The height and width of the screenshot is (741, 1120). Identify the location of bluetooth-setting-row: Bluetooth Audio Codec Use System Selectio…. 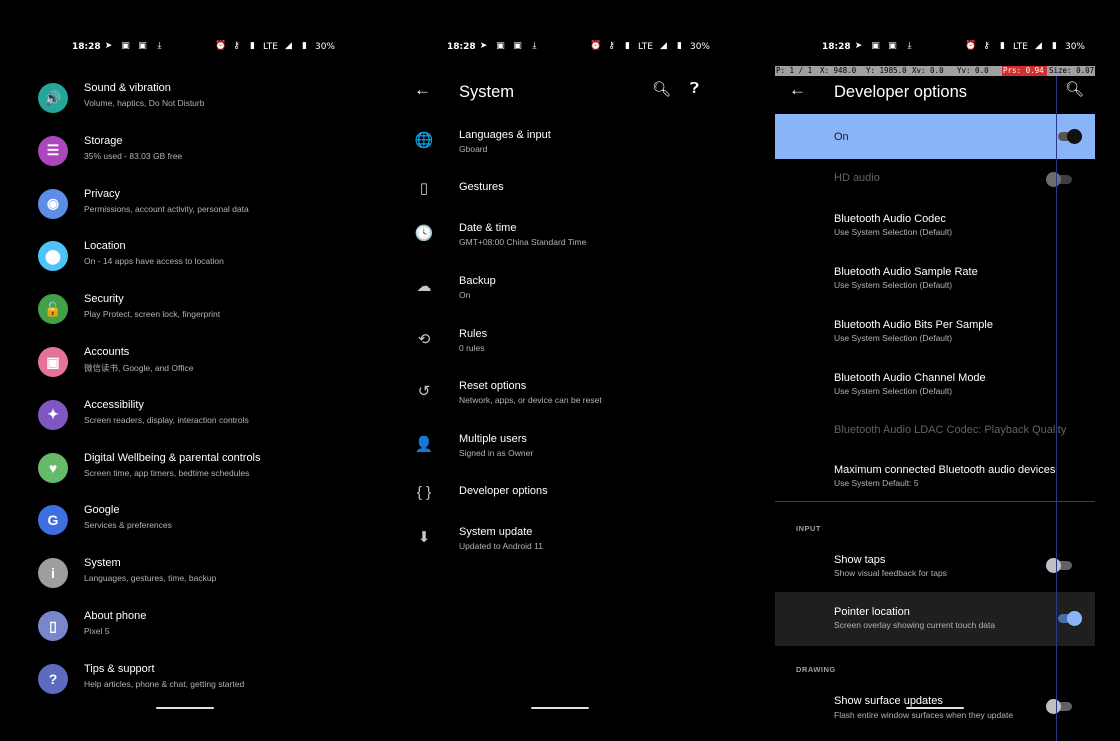
(935, 235).